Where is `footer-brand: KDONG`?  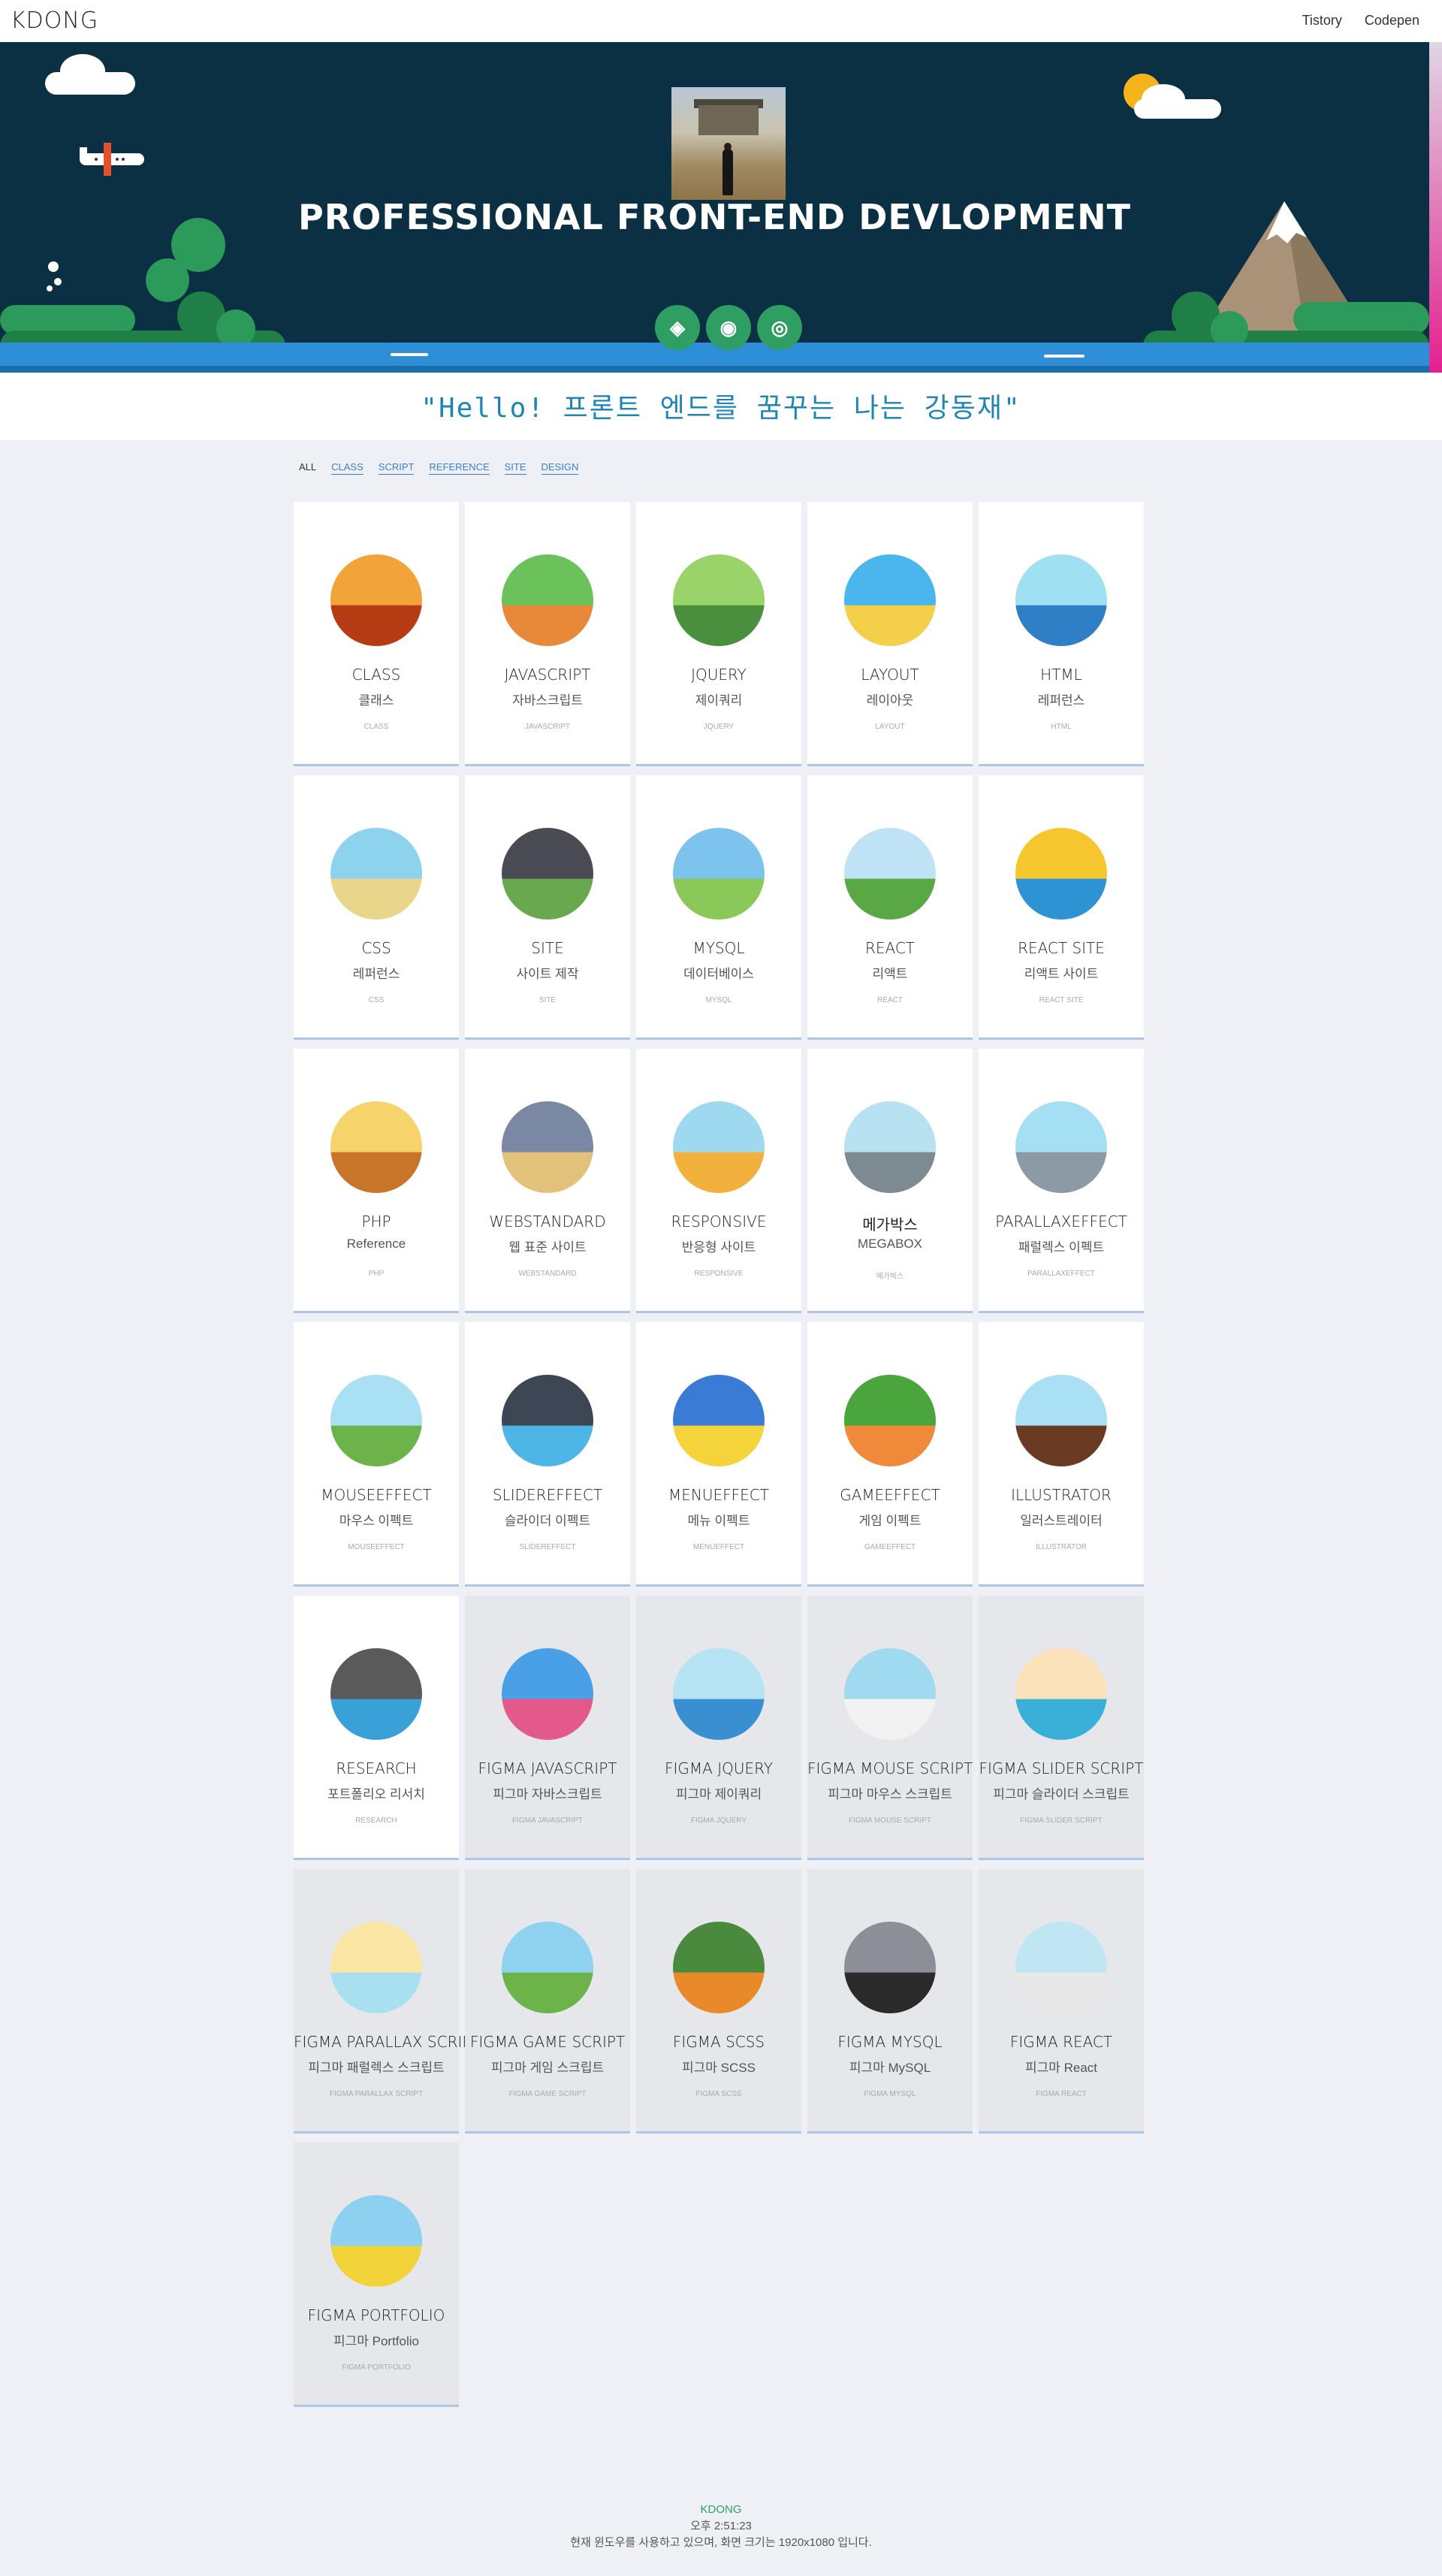
footer-brand: KDONG is located at coordinates (721, 2509).